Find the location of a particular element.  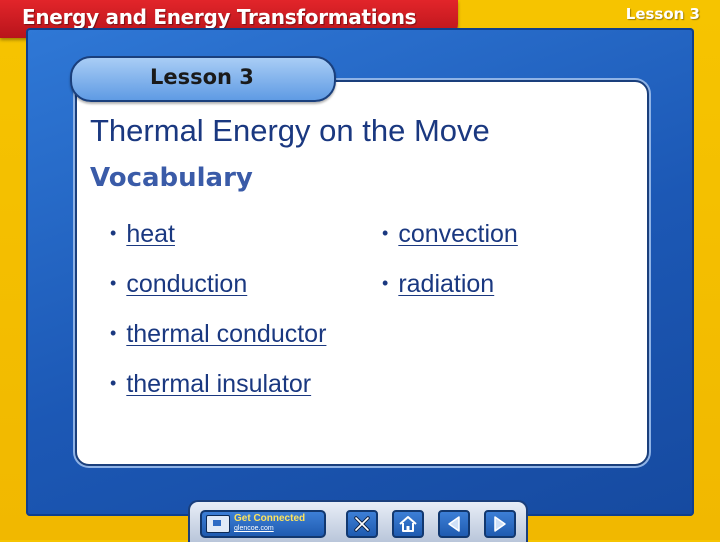

vocab-term-label: thermal insulator is located at coordinates (219, 384).